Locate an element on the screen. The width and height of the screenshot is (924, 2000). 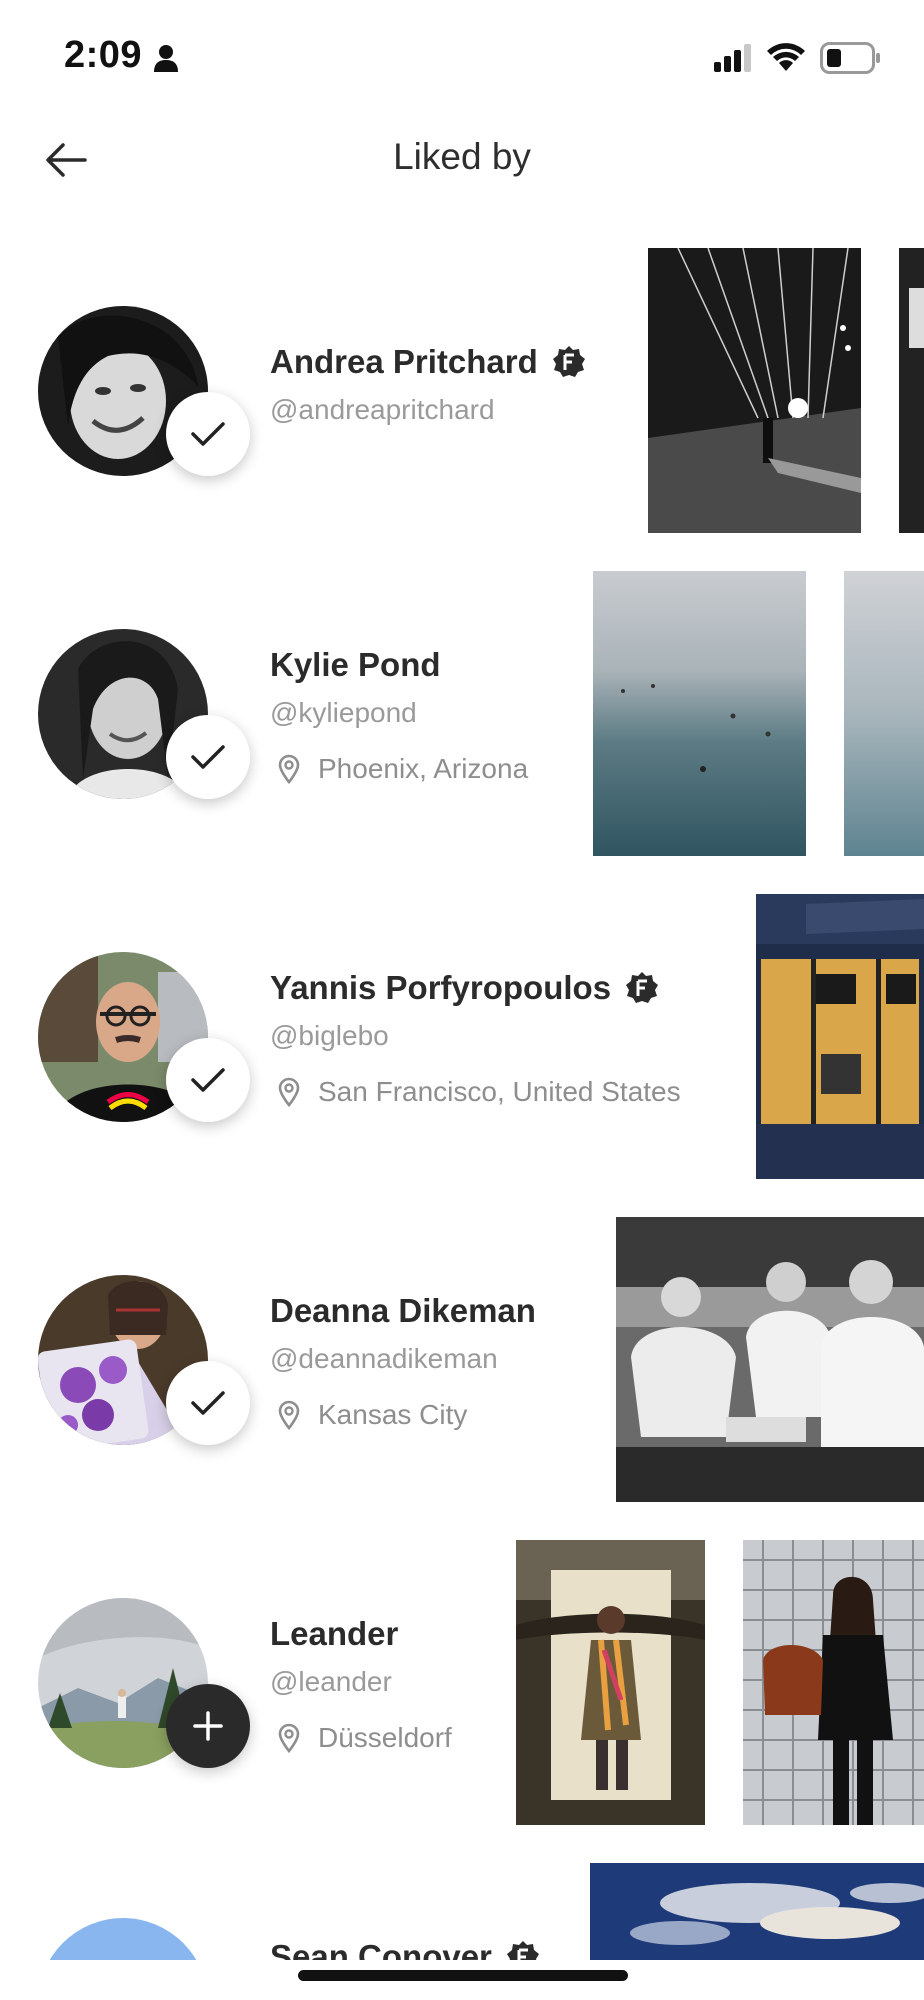
plus-icon is located at coordinates (208, 1726).